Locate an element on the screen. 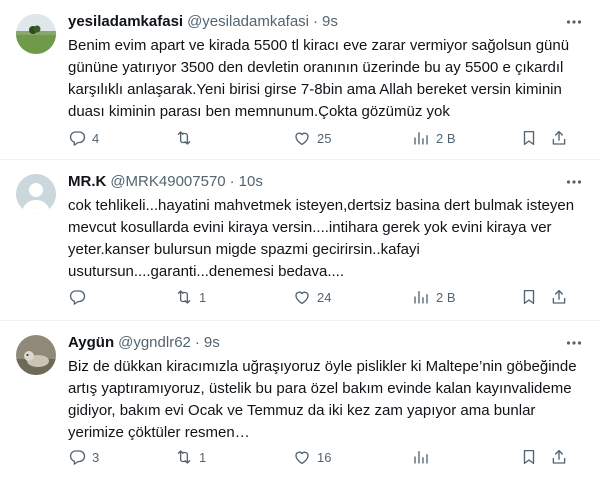 The image size is (600, 480). action-bar: 3 1 16 is located at coordinates (326, 457).